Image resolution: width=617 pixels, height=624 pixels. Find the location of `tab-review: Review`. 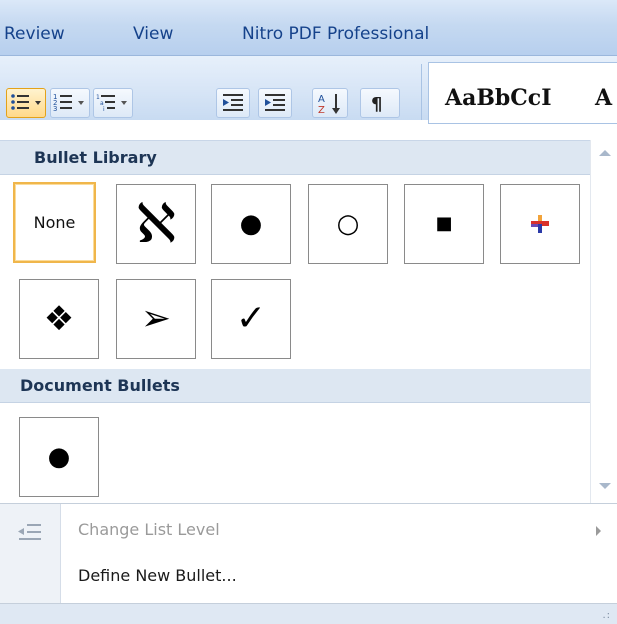

tab-review: Review is located at coordinates (34, 34).